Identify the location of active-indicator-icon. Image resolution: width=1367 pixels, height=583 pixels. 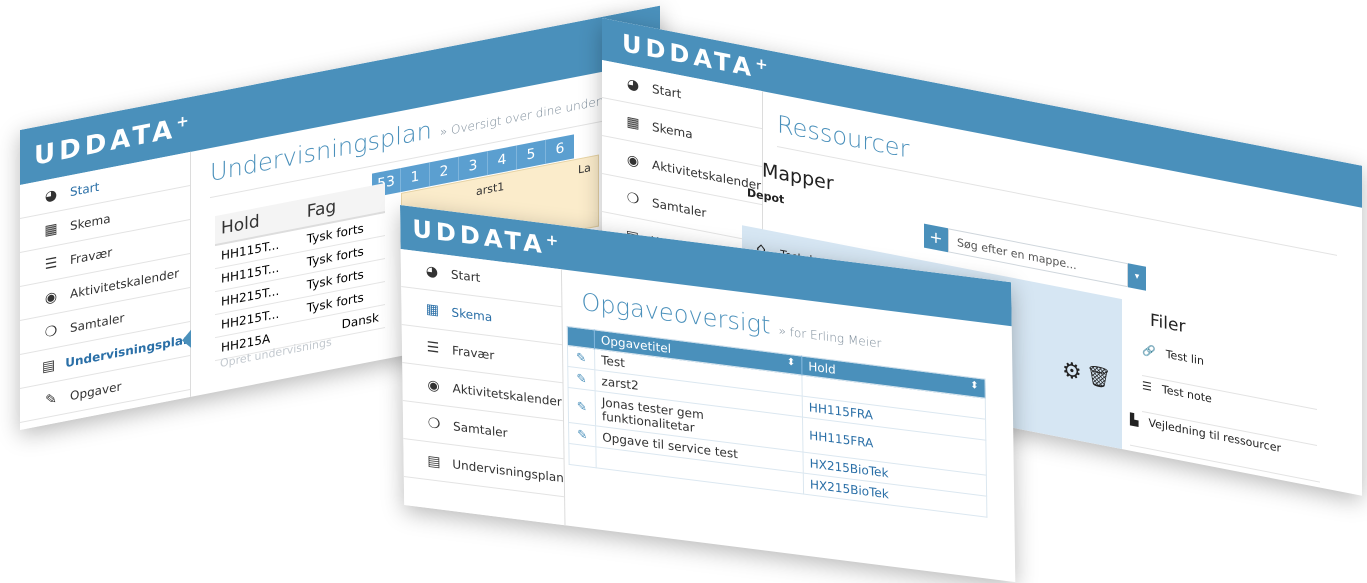
(186, 339).